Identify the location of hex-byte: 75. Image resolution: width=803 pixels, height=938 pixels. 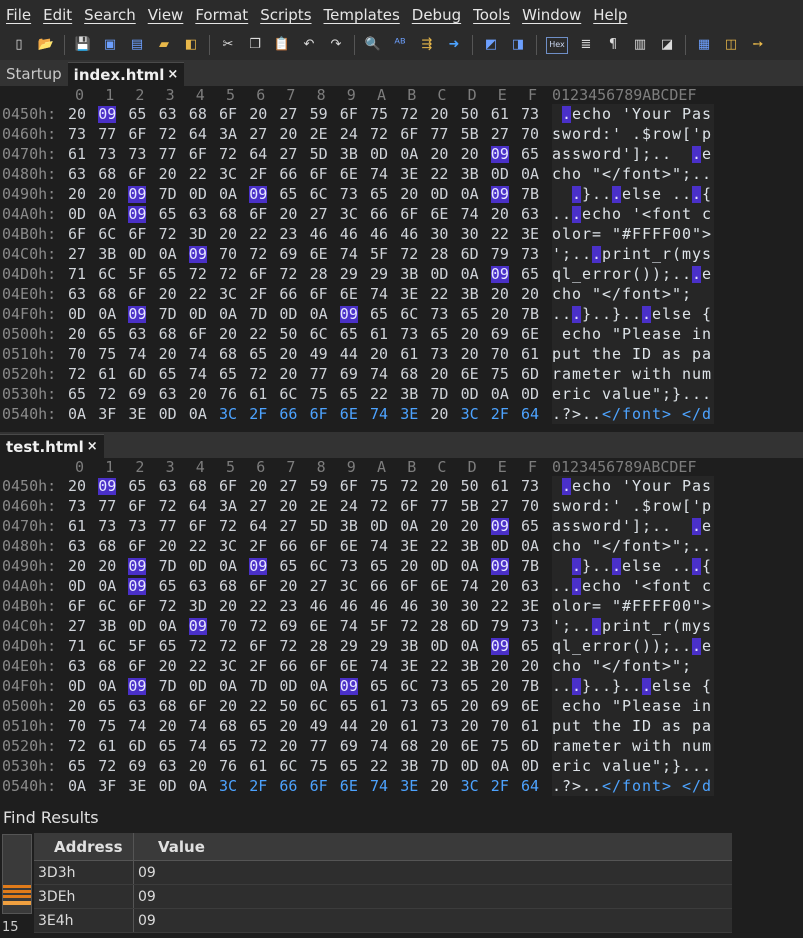
(500, 374).